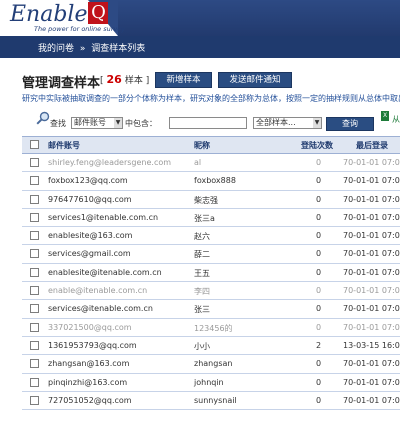 The image size is (400, 423). I want to click on row-email: pinqinzhi@163.com, so click(87, 382).